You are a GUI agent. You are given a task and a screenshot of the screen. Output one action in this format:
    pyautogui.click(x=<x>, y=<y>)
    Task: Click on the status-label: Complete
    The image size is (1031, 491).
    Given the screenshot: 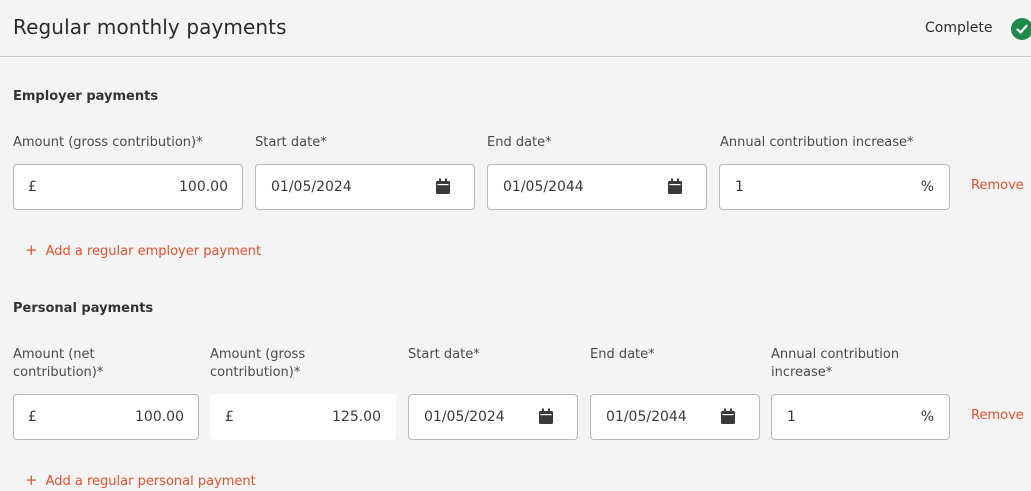 What is the action you would take?
    pyautogui.click(x=959, y=28)
    